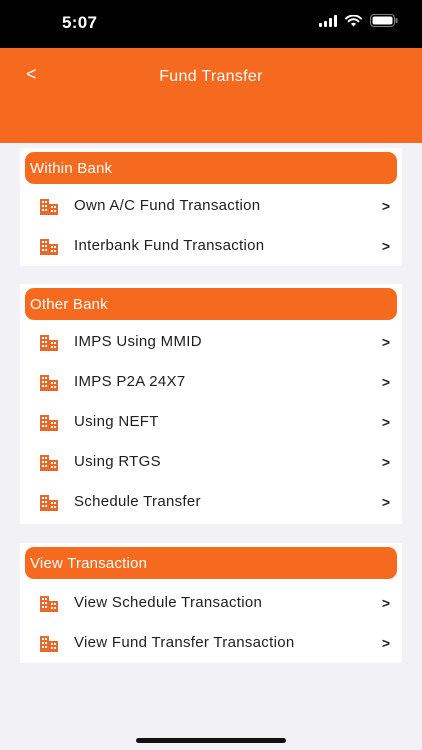 This screenshot has height=750, width=422. Describe the element at coordinates (167, 205) in the screenshot. I see `menu-item-label: Own A/C Fund Transaction` at that location.